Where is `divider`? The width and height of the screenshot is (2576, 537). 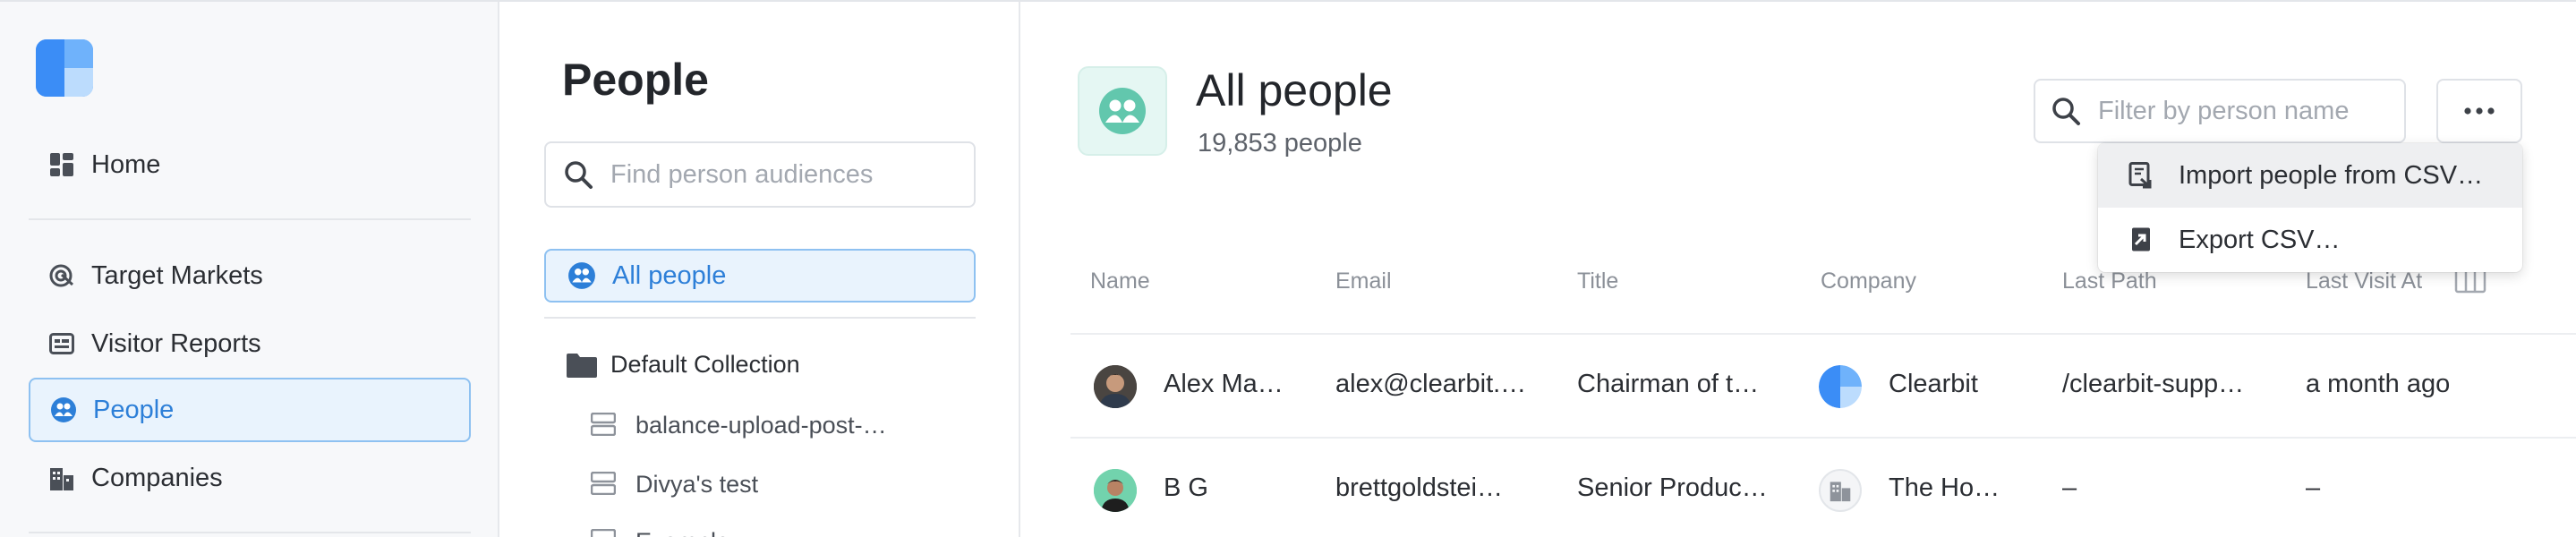 divider is located at coordinates (760, 318).